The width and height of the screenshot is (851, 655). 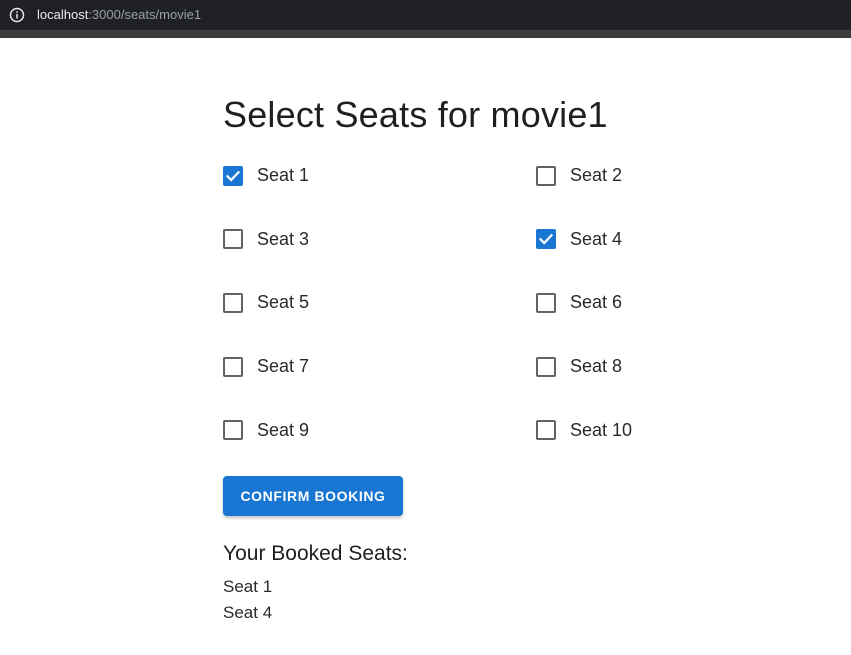 I want to click on seat-option: Seat 7, so click(x=266, y=366).